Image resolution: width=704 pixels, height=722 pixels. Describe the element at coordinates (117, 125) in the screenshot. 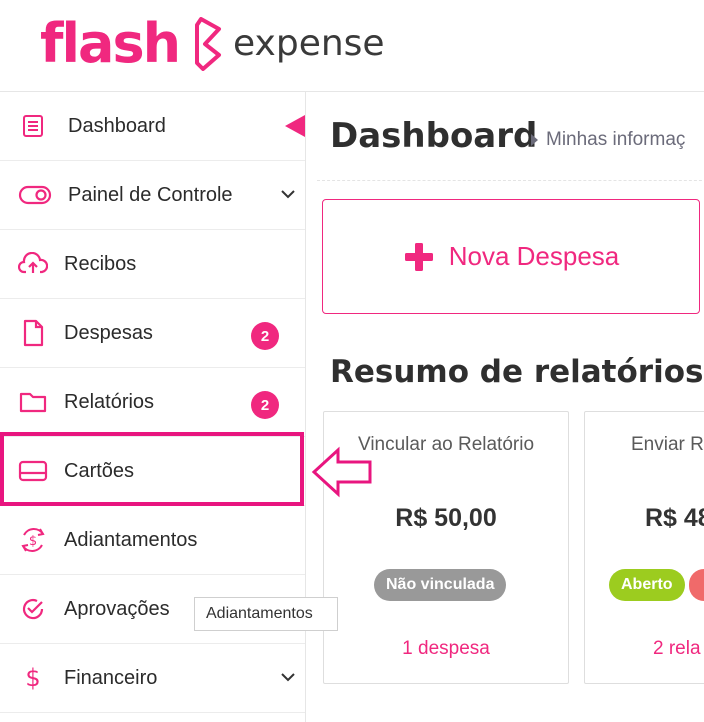

I see `sidebar-item-label: Dashboard` at that location.